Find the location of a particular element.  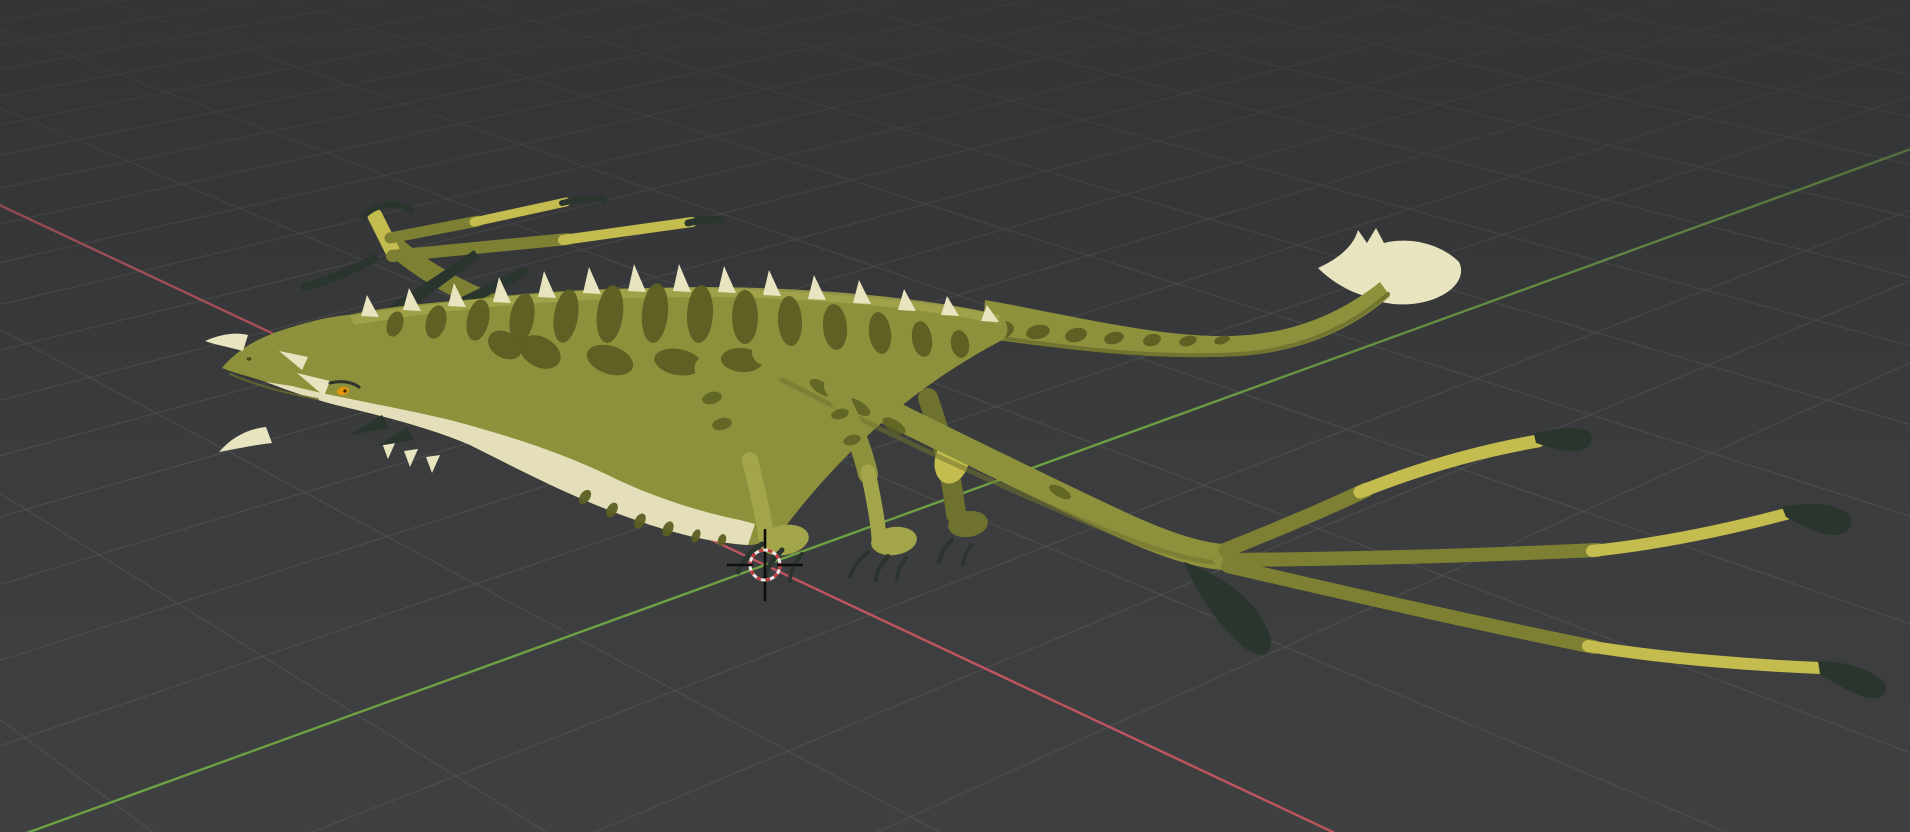

wing-finger-2-claw is located at coordinates (1817, 519).